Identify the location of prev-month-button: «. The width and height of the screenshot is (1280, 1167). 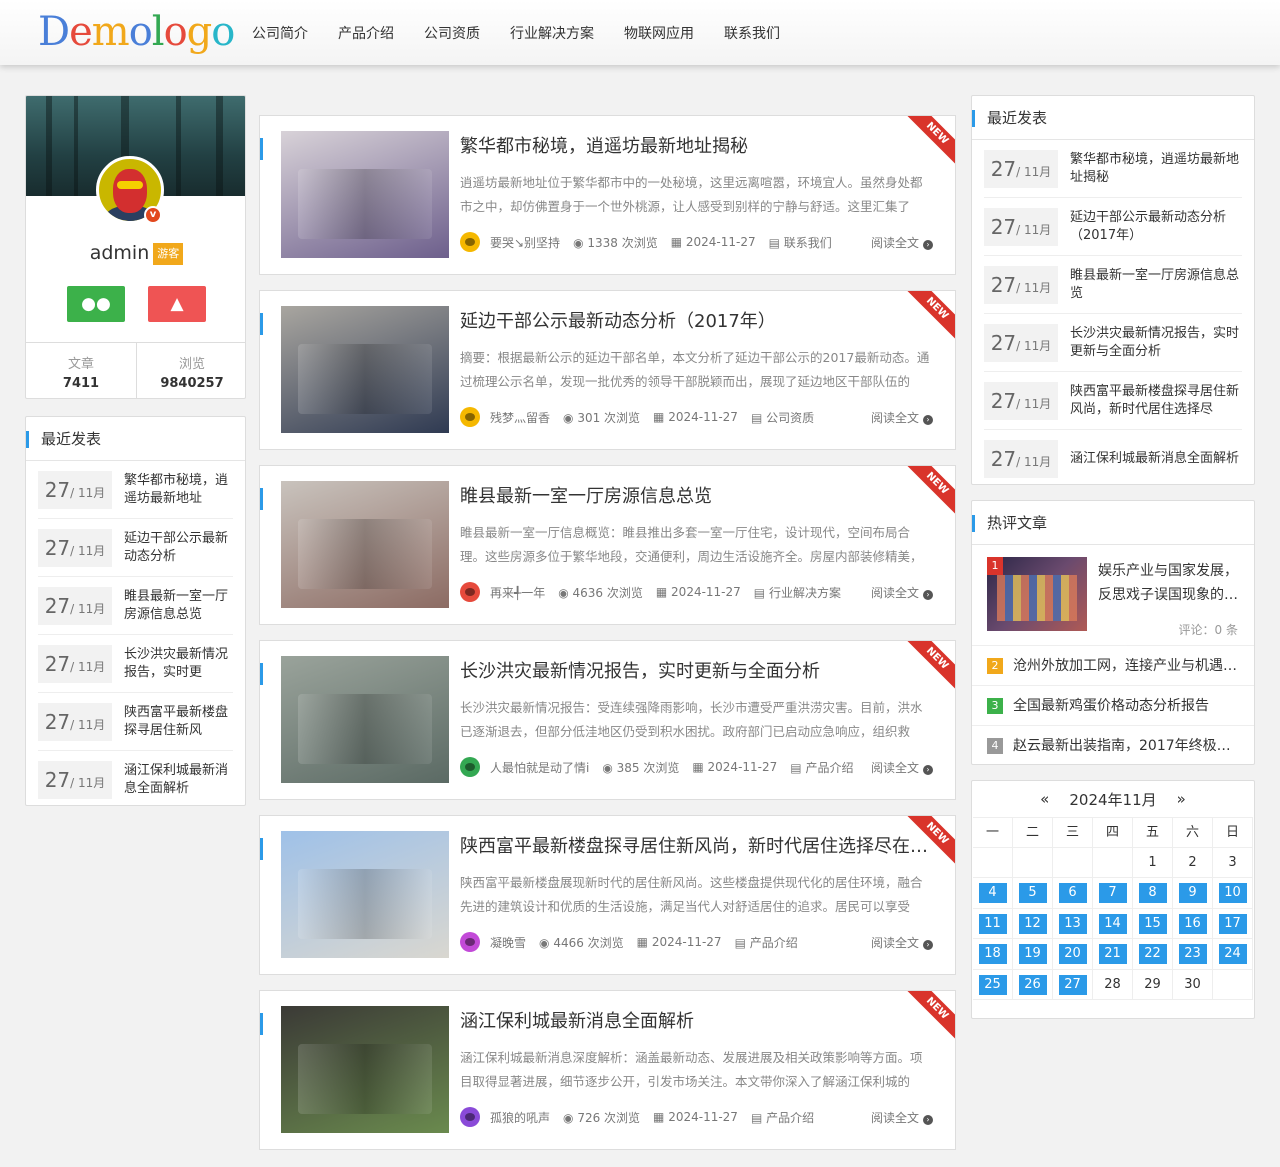
(1044, 799).